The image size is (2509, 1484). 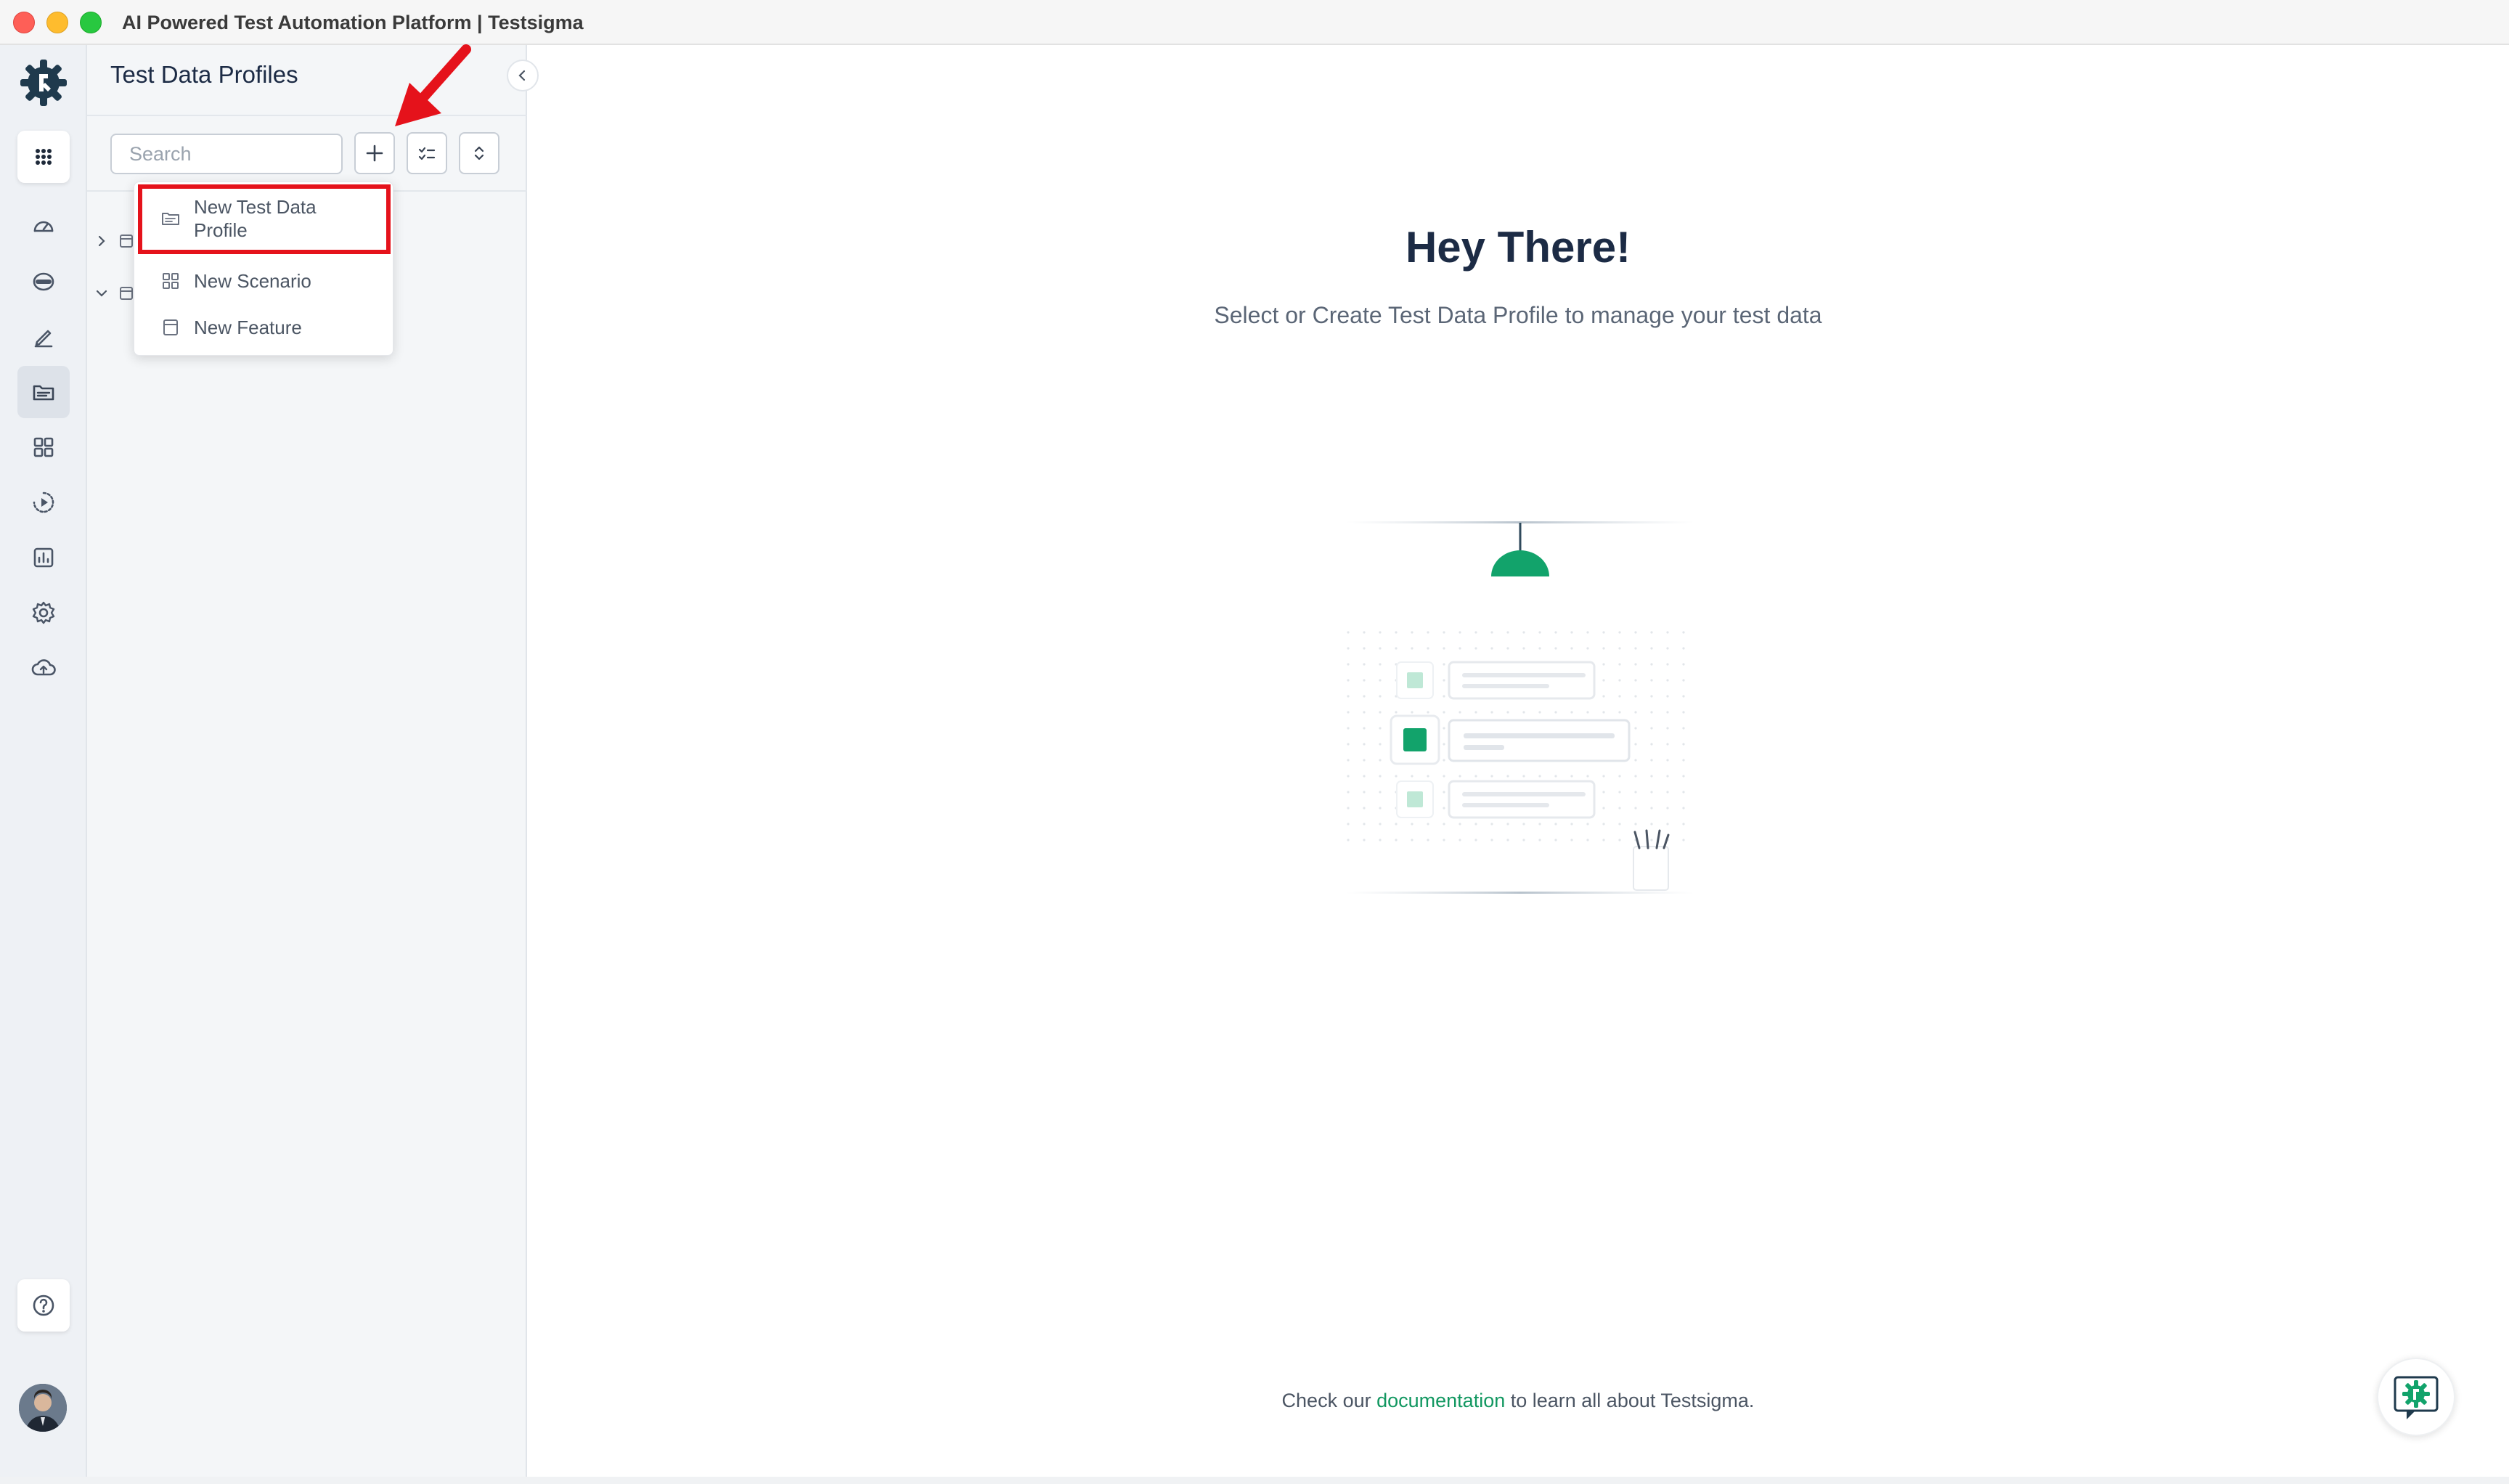 What do you see at coordinates (1254, 1480) in the screenshot?
I see `window-bottom-edge` at bounding box center [1254, 1480].